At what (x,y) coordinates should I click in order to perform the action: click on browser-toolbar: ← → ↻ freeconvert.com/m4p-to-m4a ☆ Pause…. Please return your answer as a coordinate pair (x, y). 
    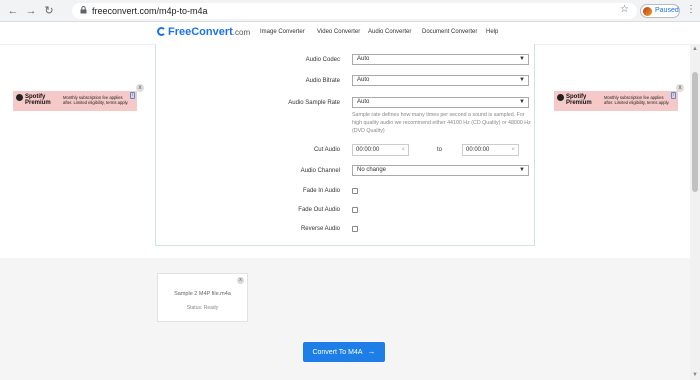
    Looking at the image, I should click on (350, 11).